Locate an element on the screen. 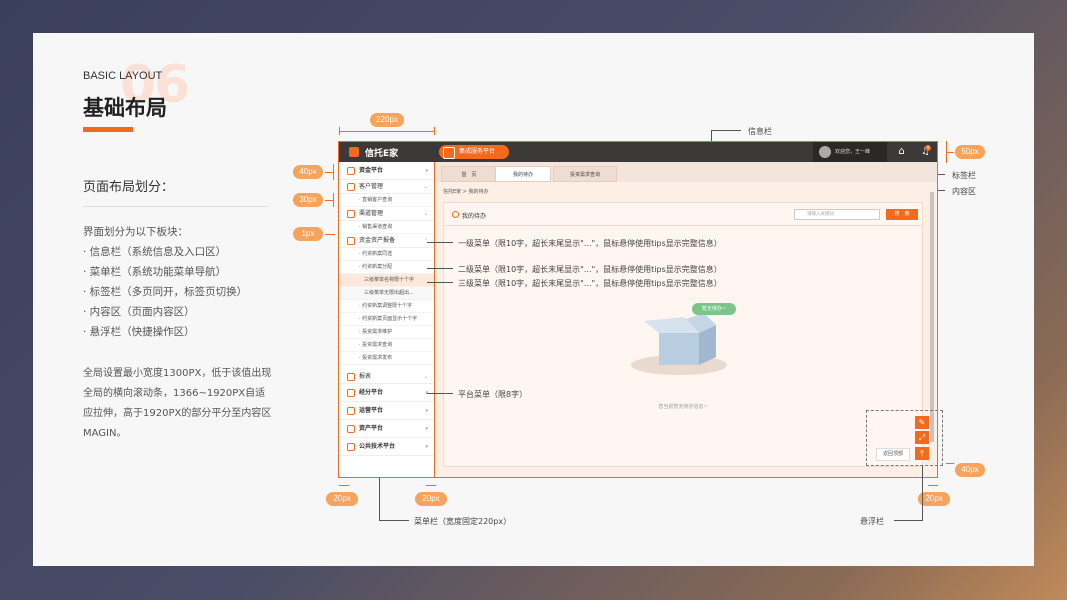 The height and width of the screenshot is (600, 1067). sidebar-subitem: · 投资需求维护 is located at coordinates (386, 332).